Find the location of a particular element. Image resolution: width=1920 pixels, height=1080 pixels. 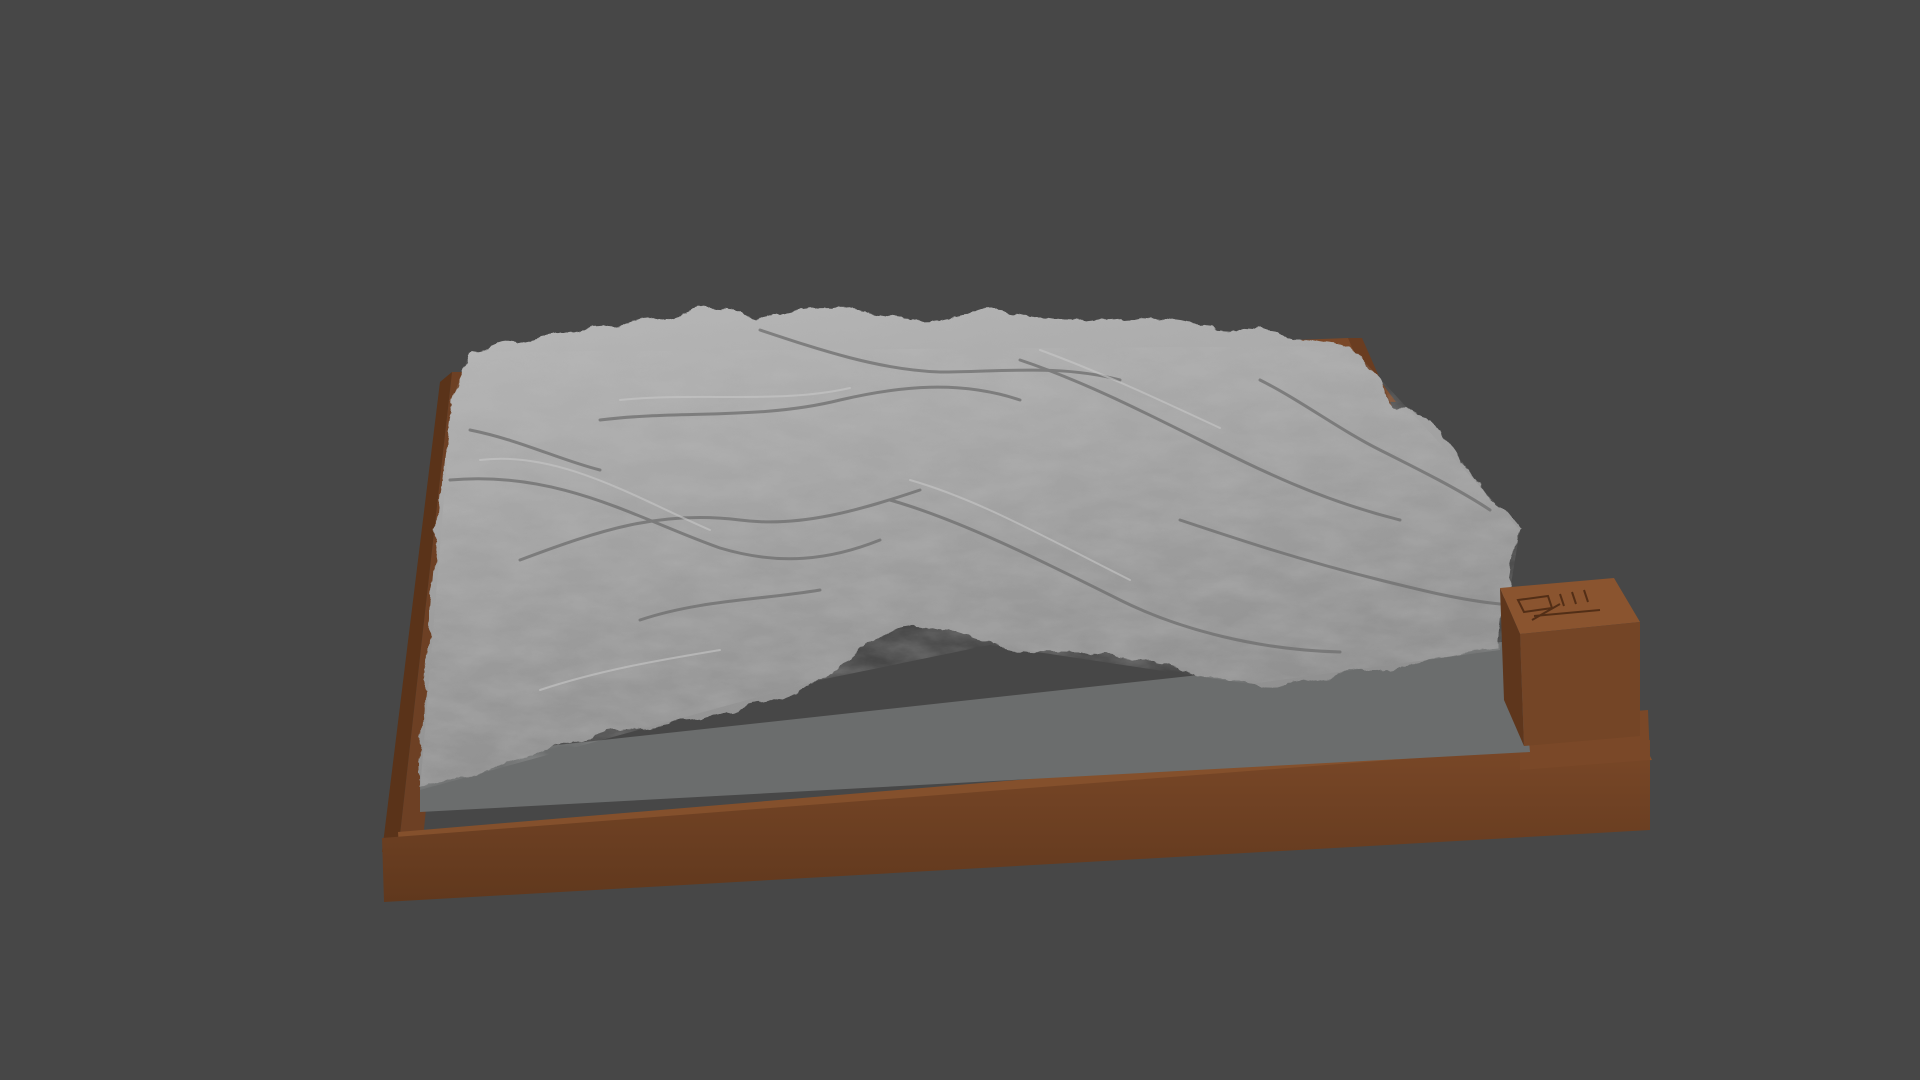

label-block is located at coordinates (1570, 662).